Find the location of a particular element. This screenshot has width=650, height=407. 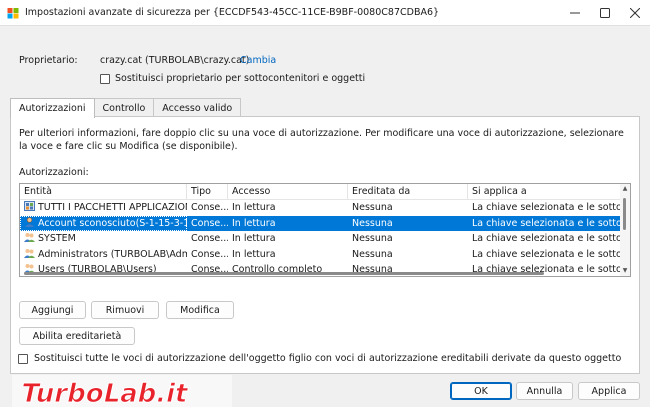

remove-button: Rimuovi is located at coordinates (125, 310).